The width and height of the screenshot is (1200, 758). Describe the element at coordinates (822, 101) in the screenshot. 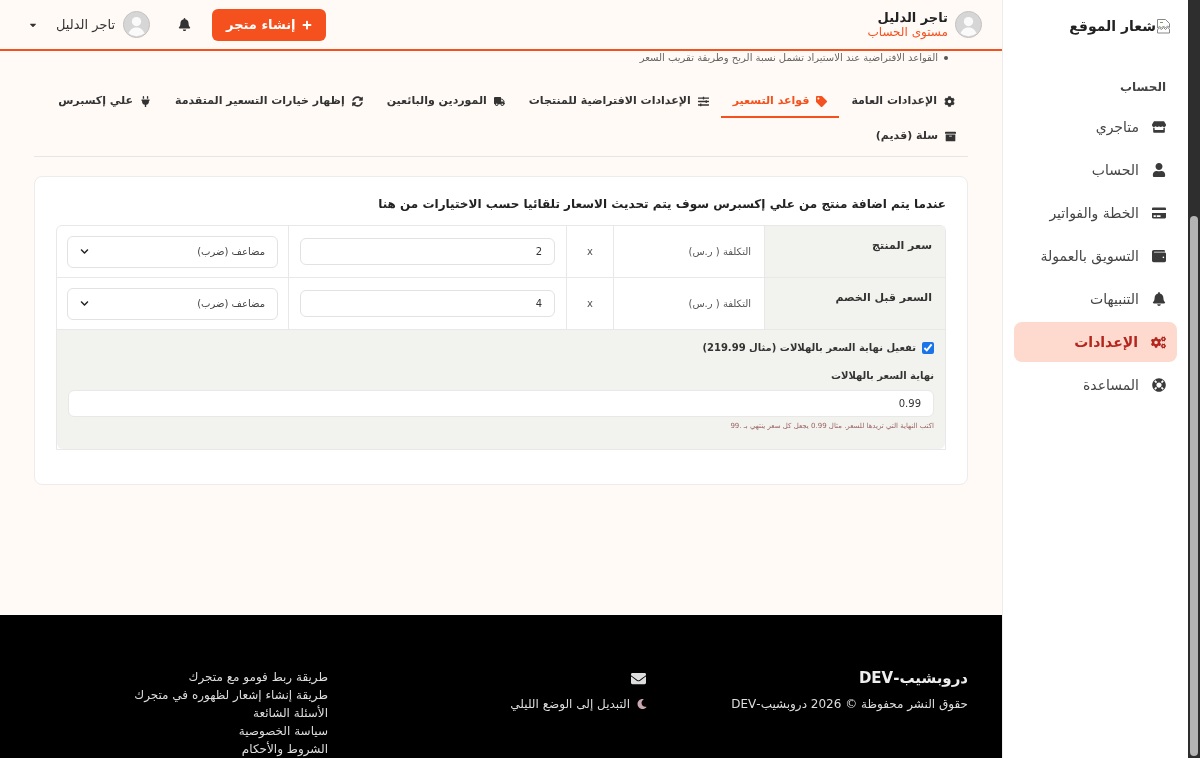

I see `tag-icon` at that location.